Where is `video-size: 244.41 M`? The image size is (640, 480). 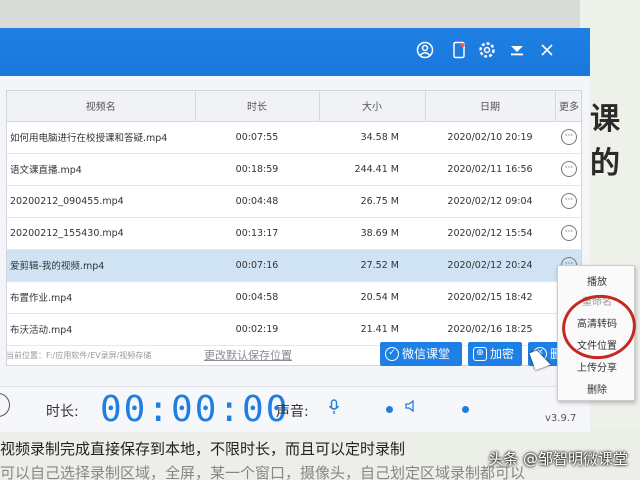
video-size: 244.41 M is located at coordinates (372, 169).